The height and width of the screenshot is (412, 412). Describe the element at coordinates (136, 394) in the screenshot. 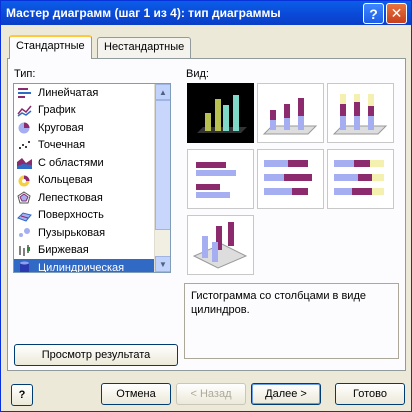

I see `cancel-button: Отмена` at that location.